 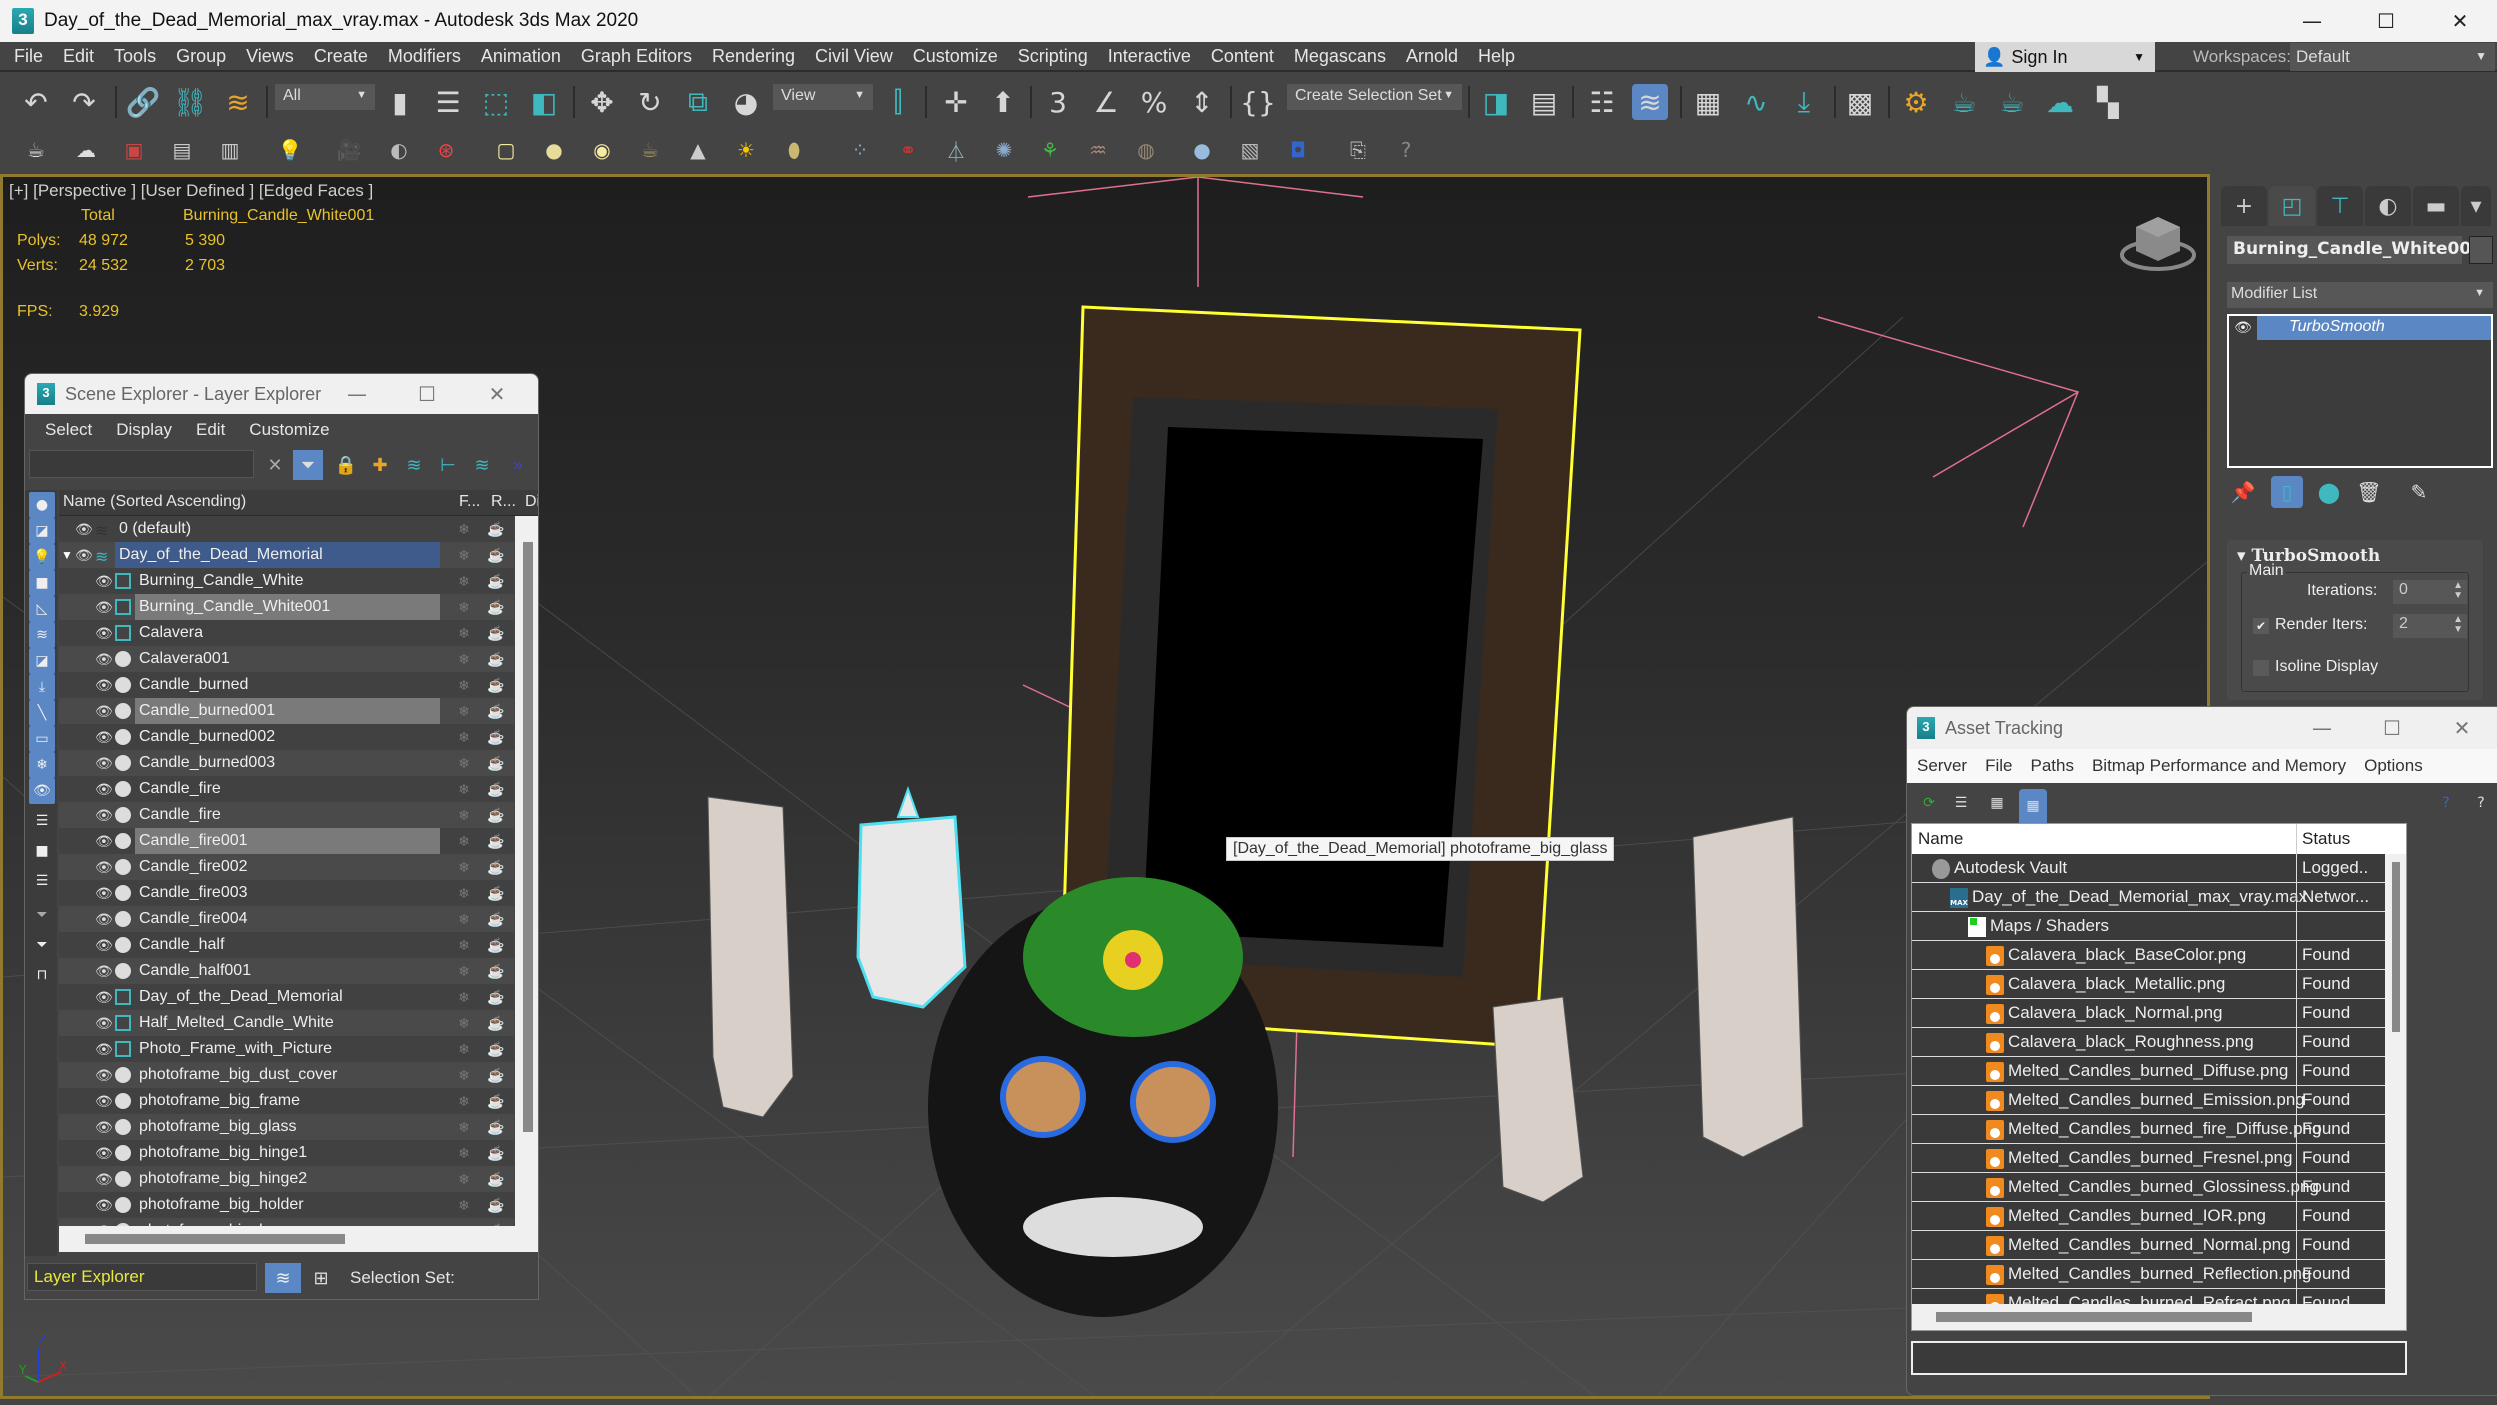 I want to click on list-view-icon: ☰, so click(x=1961, y=803).